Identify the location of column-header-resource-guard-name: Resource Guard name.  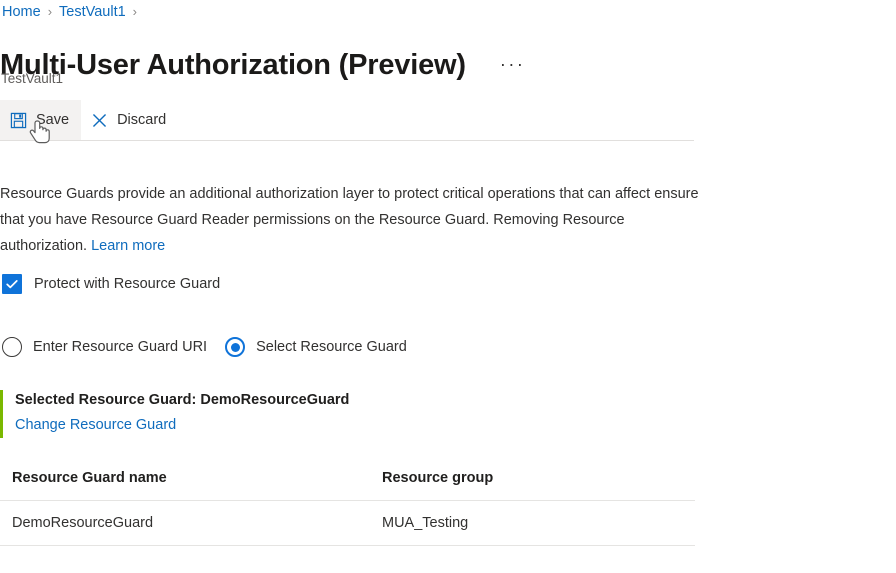
(185, 482).